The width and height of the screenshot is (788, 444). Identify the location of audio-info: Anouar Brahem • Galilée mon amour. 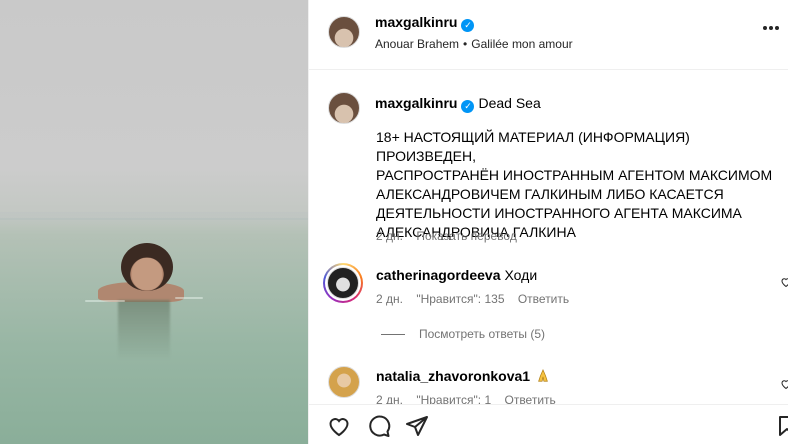
(474, 44).